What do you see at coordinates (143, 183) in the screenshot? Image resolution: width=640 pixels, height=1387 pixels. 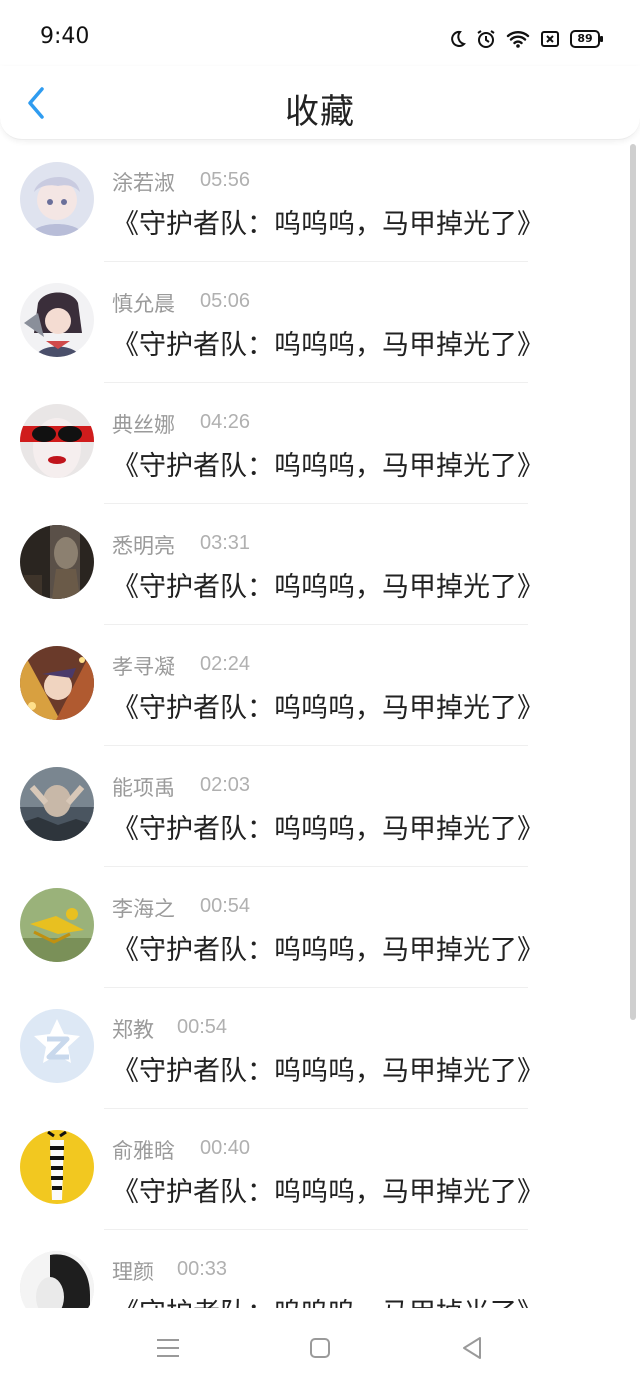 I see `item-name: 涂若淑` at bounding box center [143, 183].